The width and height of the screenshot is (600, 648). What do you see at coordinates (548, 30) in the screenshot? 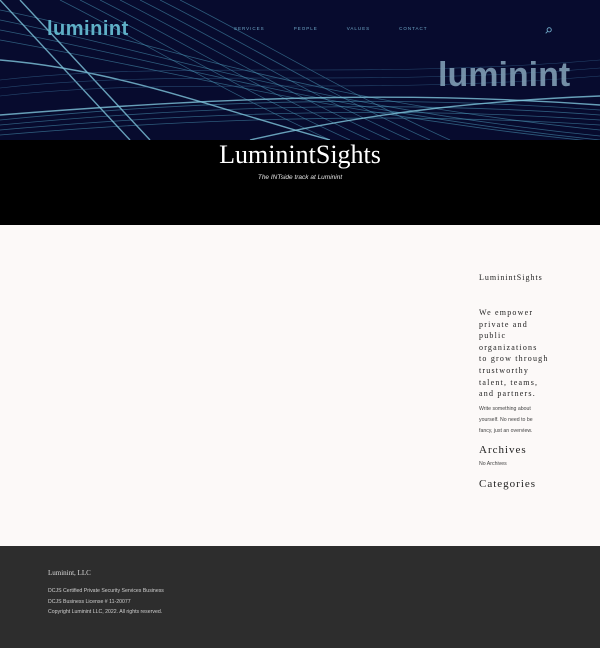
I see `search-icon` at bounding box center [548, 30].